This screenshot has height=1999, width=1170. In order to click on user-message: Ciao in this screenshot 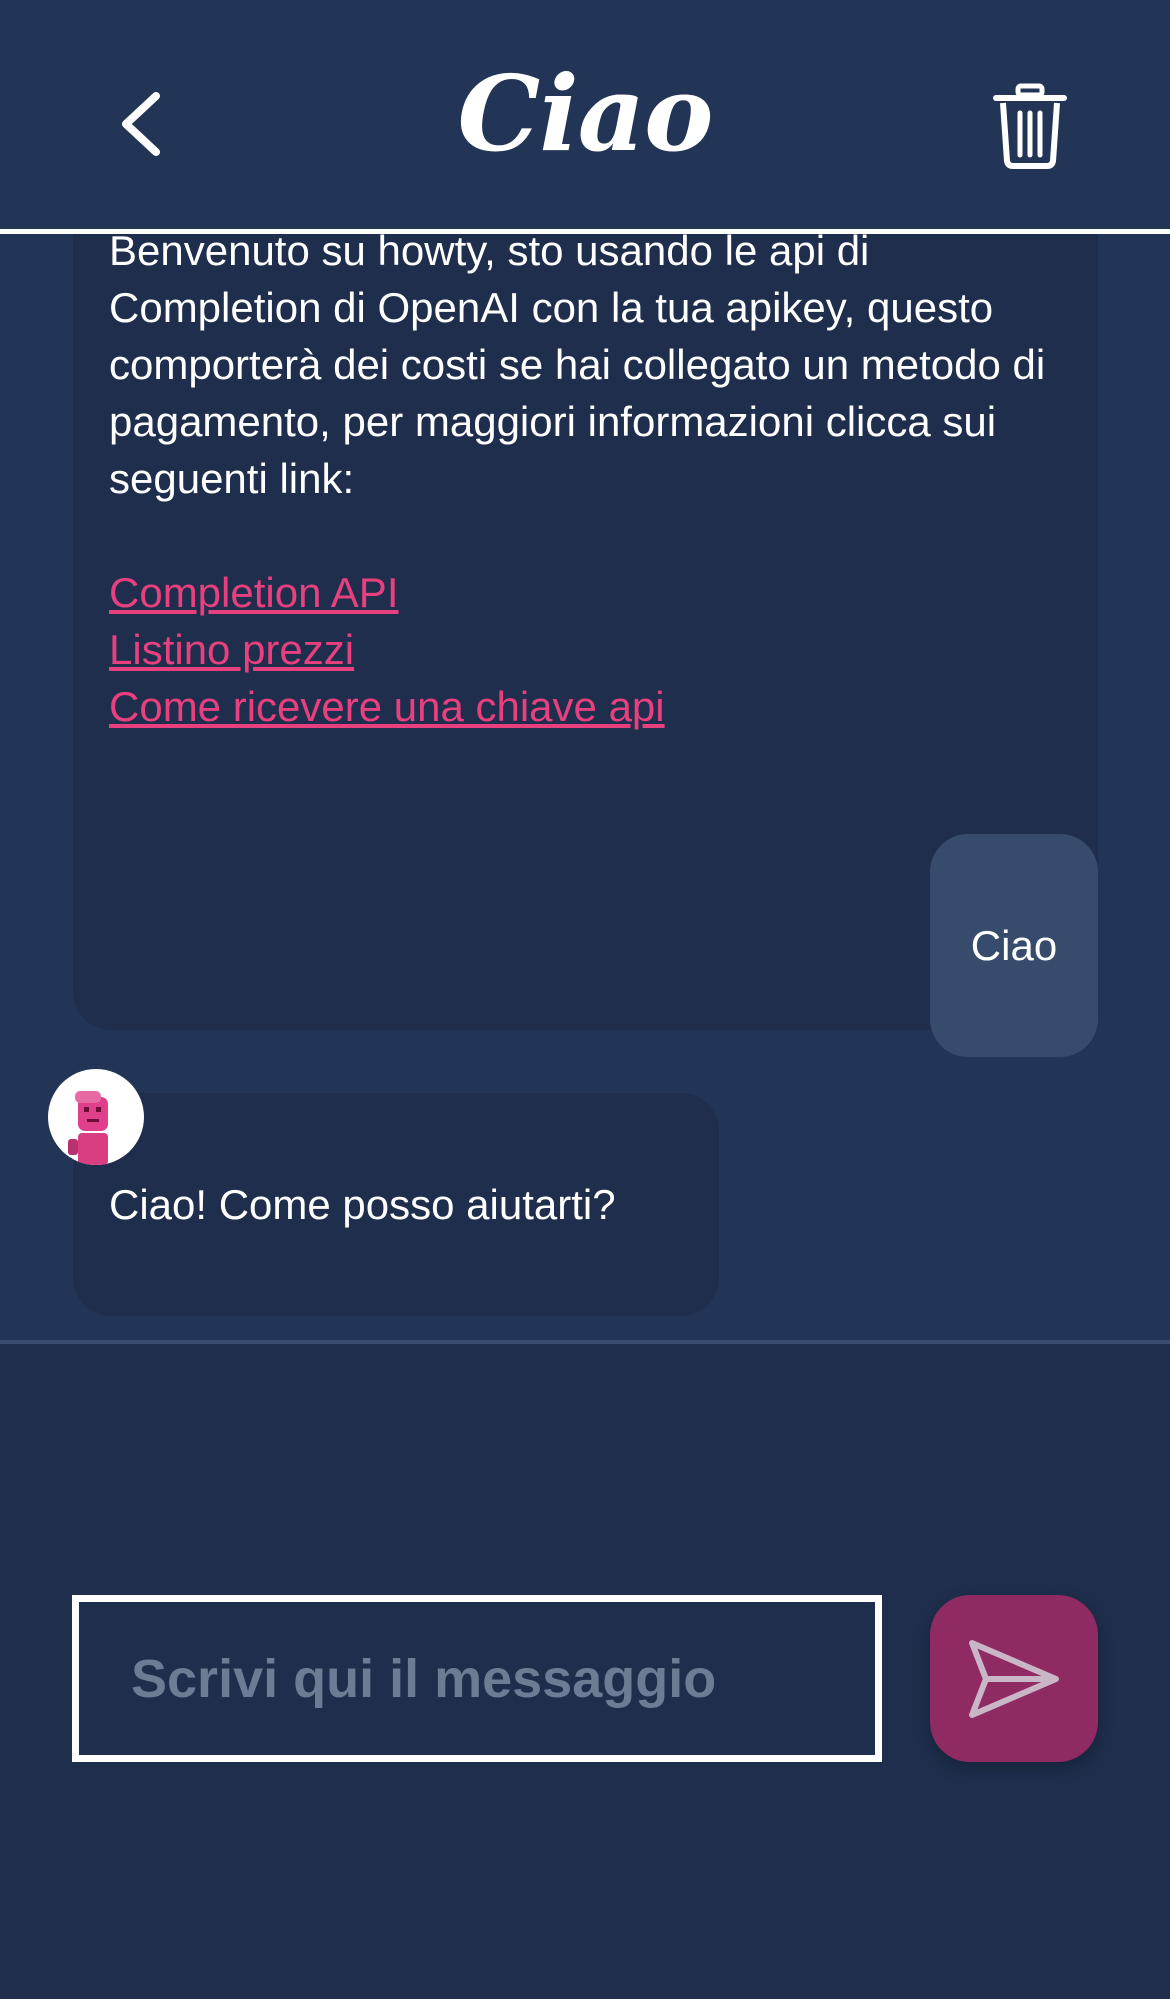, I will do `click(1014, 945)`.